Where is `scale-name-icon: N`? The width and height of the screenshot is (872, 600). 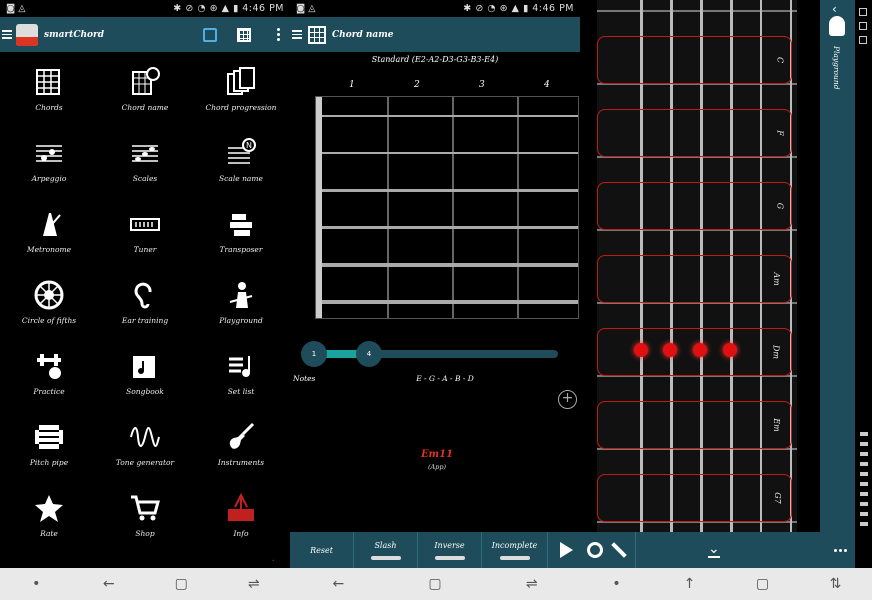 scale-name-icon: N is located at coordinates (242, 151).